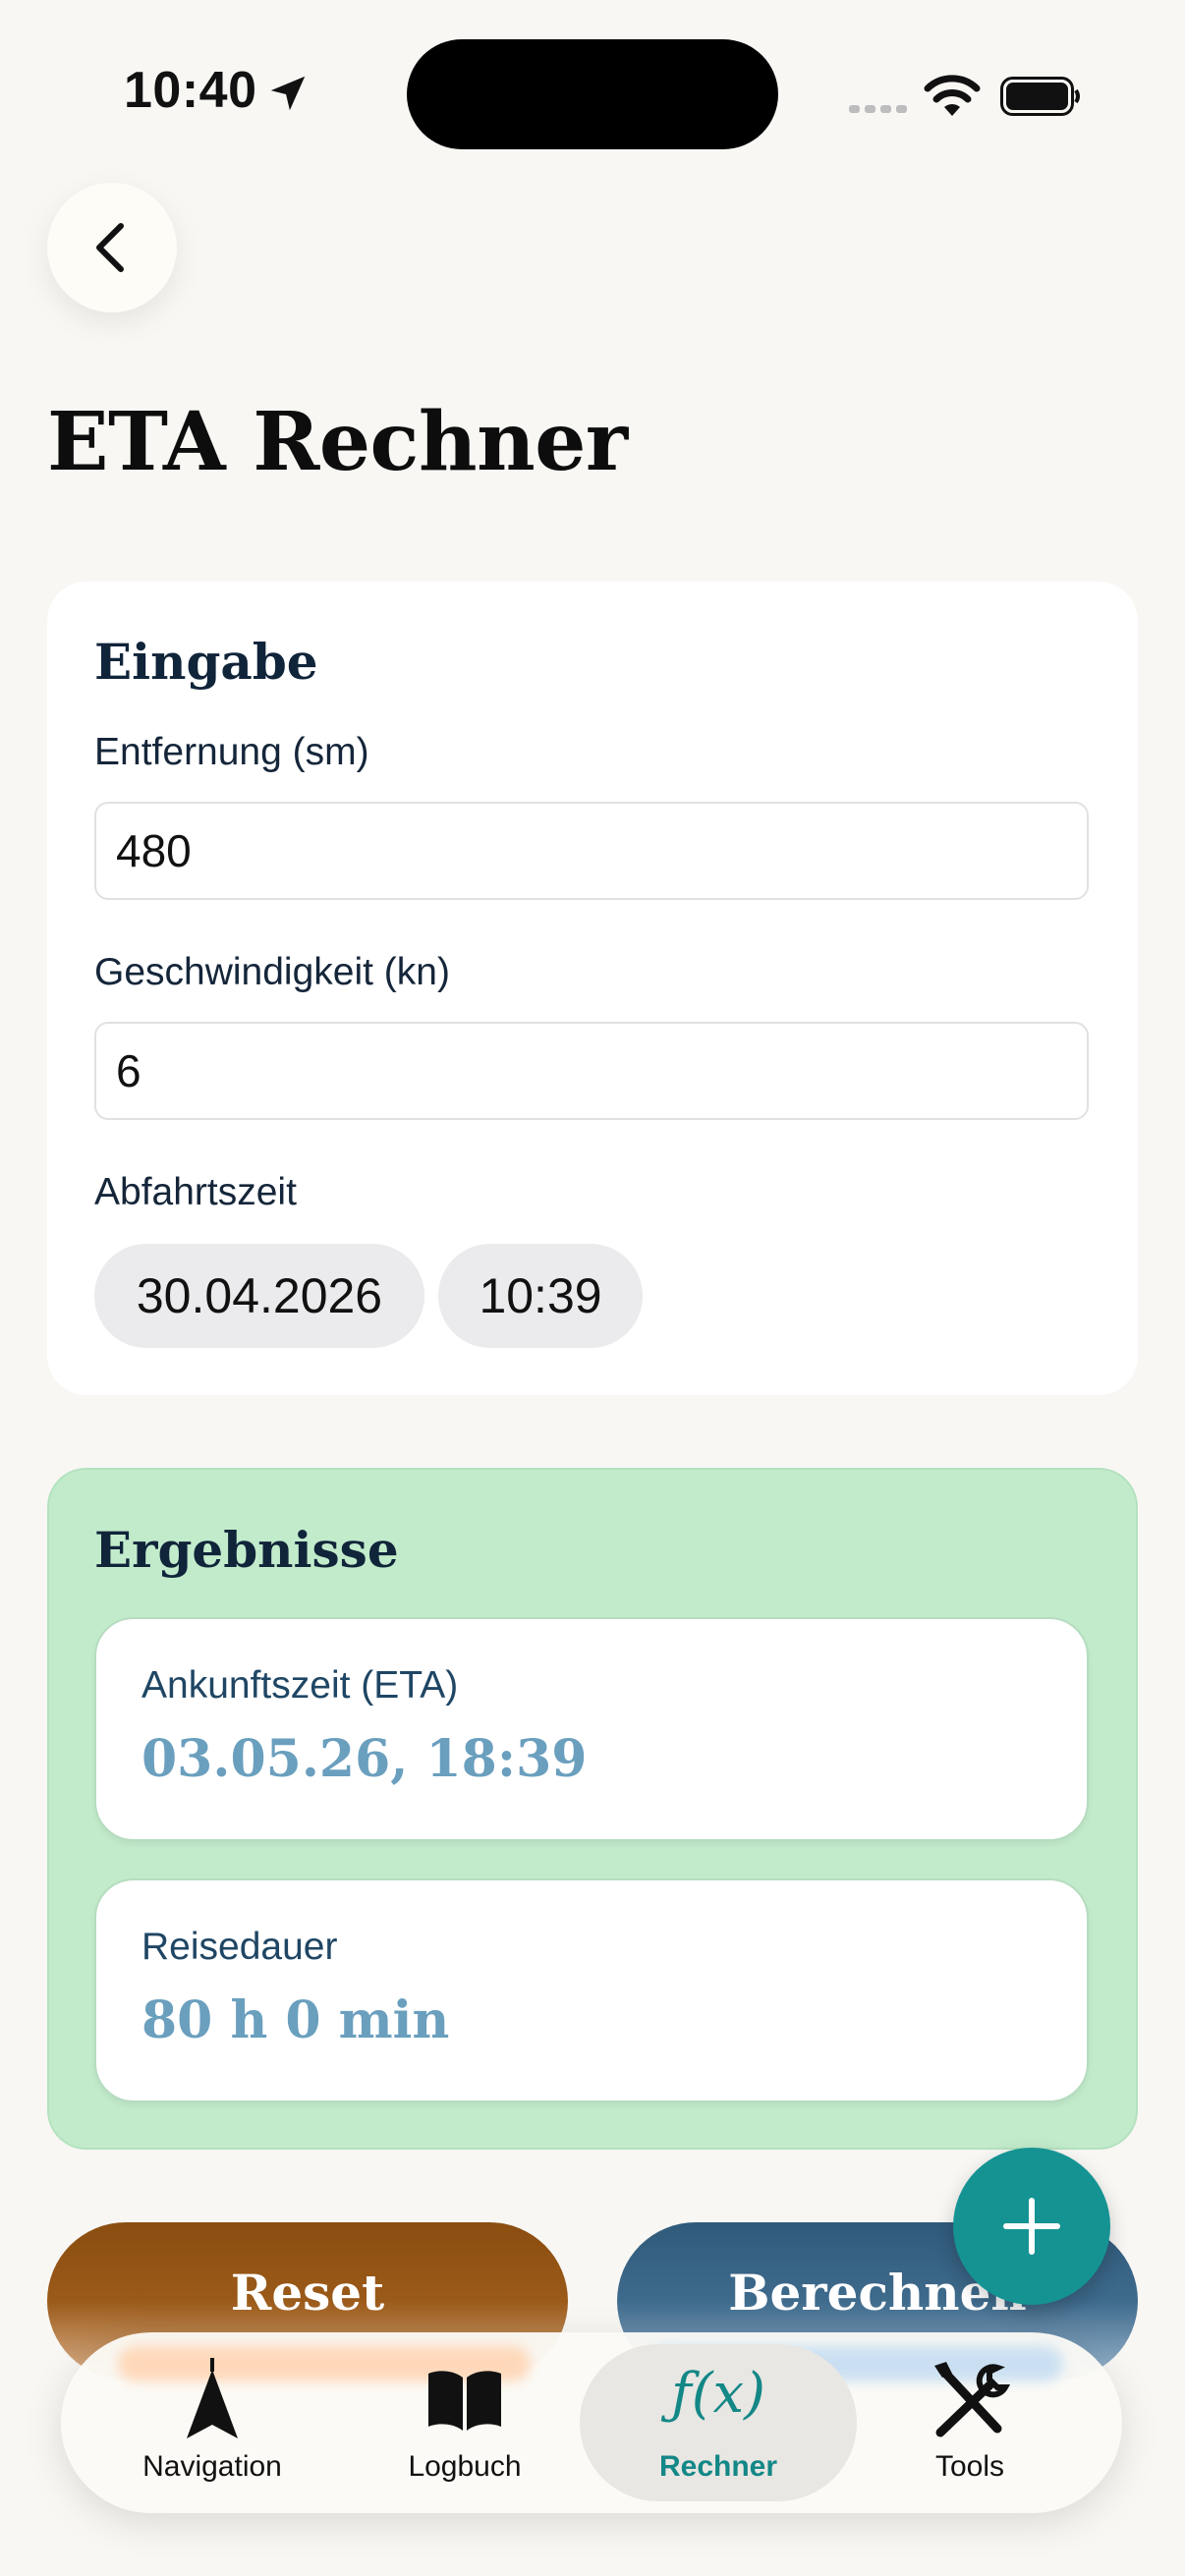 The height and width of the screenshot is (2576, 1185). What do you see at coordinates (247, 1550) in the screenshot?
I see `results-section-title: Ergebnisse` at bounding box center [247, 1550].